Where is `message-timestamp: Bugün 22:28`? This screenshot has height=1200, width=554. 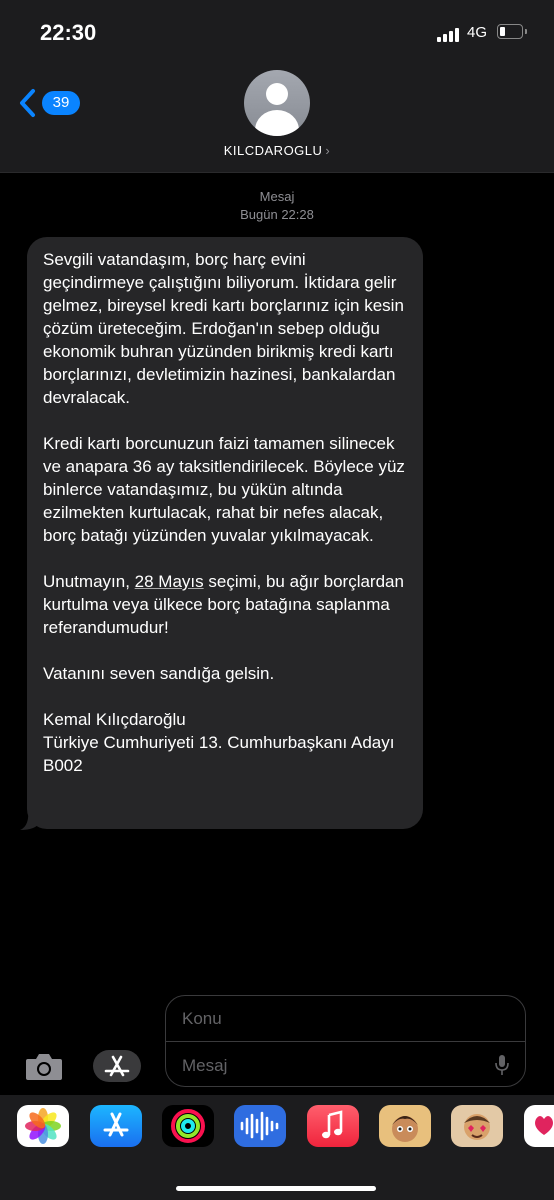 message-timestamp: Bugün 22:28 is located at coordinates (277, 214).